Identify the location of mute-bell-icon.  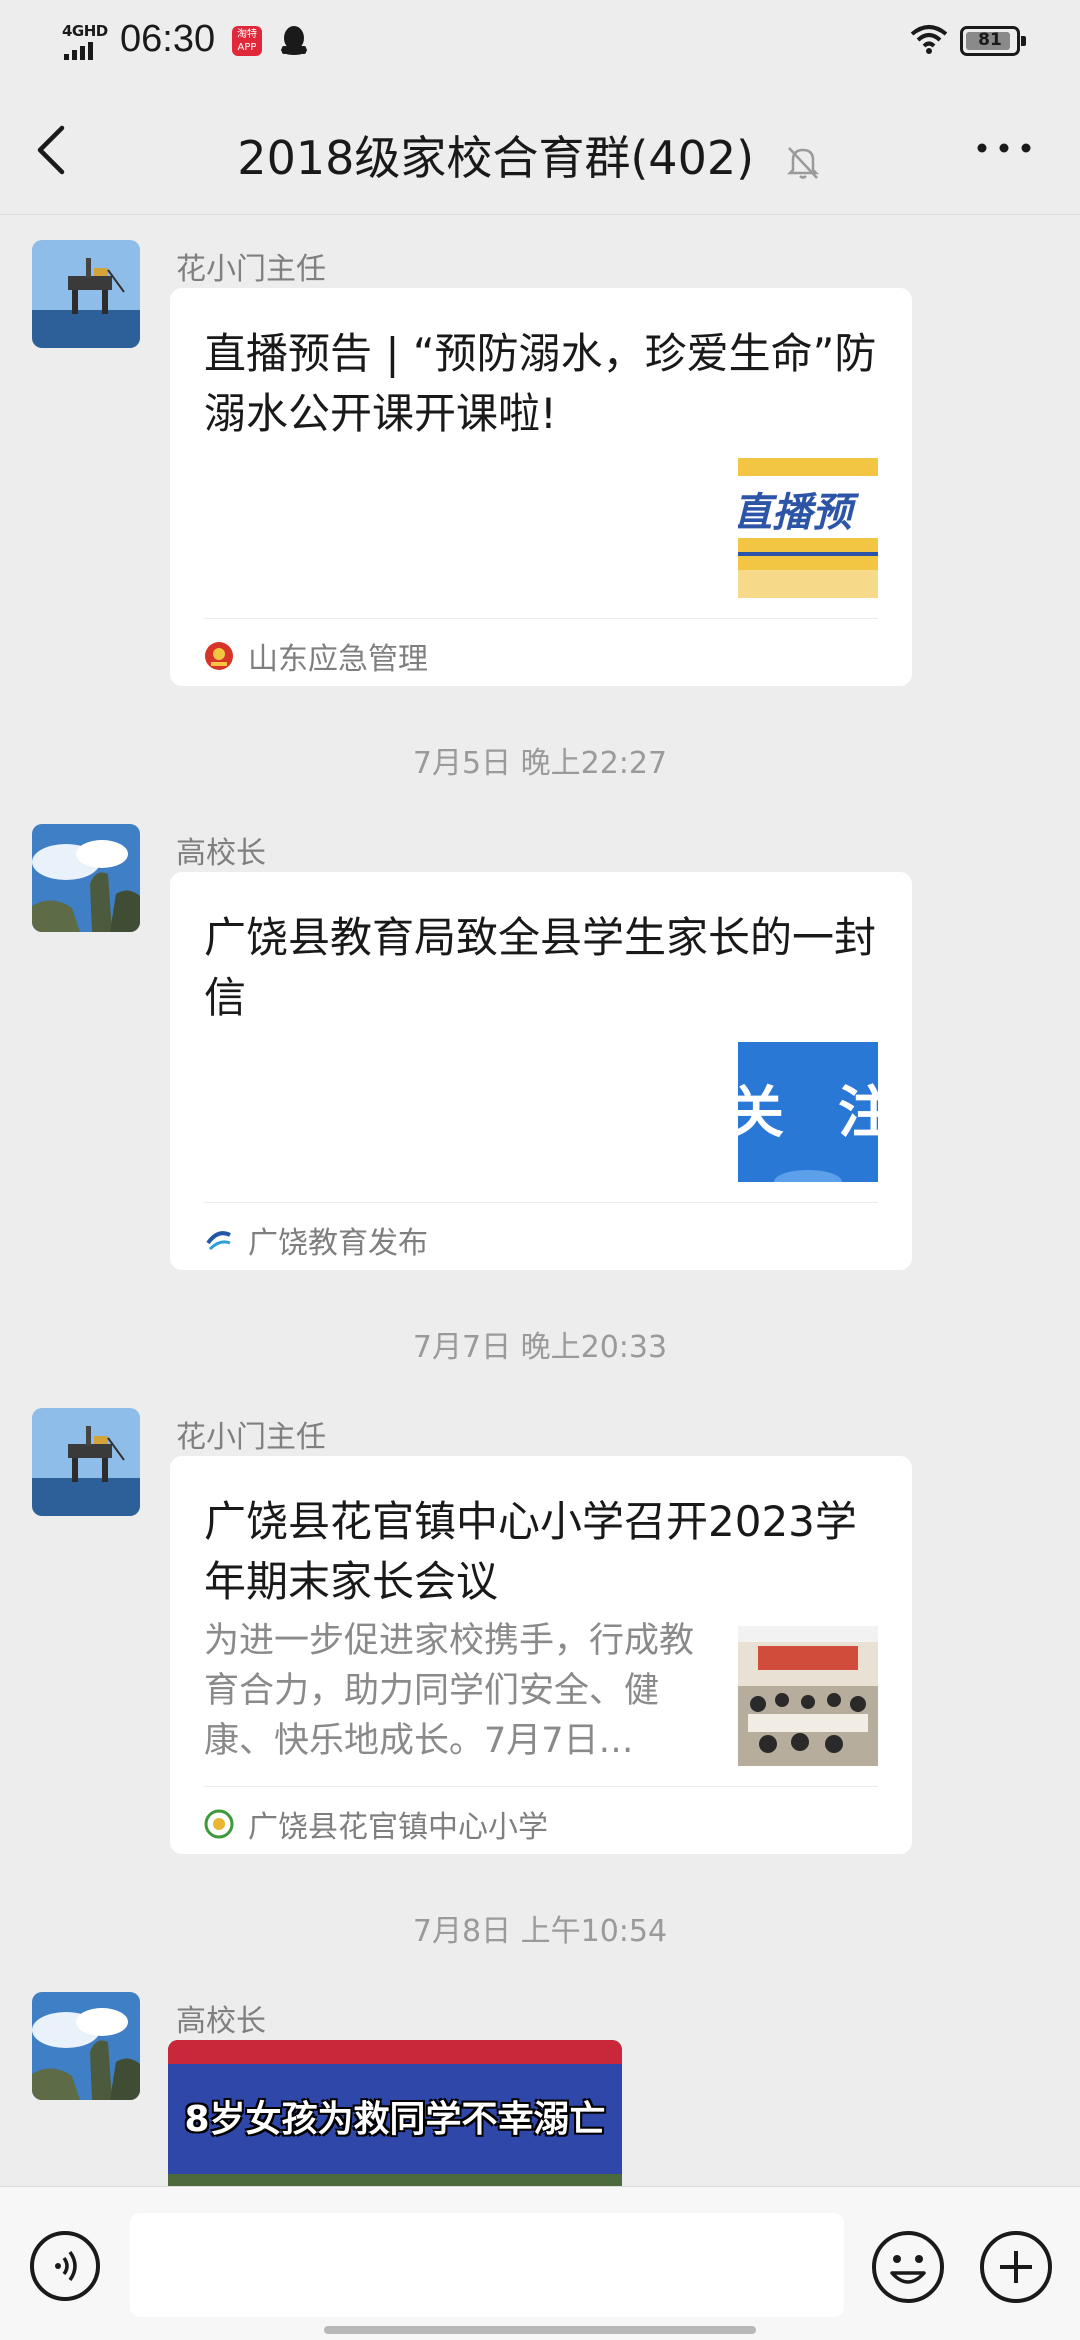
(802, 162).